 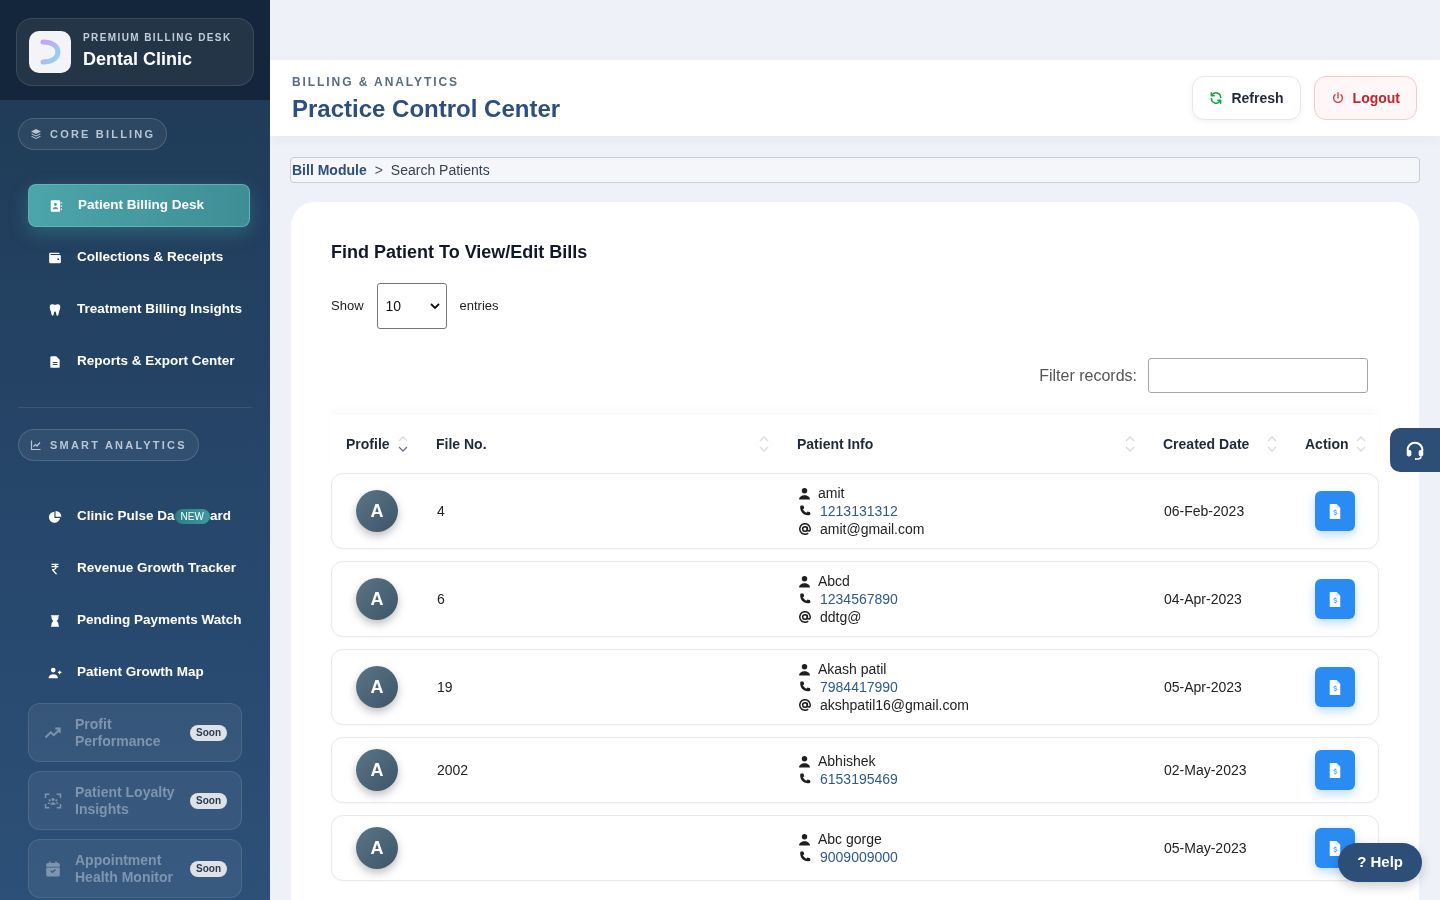 What do you see at coordinates (859, 857) in the screenshot?
I see `phone-link: 9009009000` at bounding box center [859, 857].